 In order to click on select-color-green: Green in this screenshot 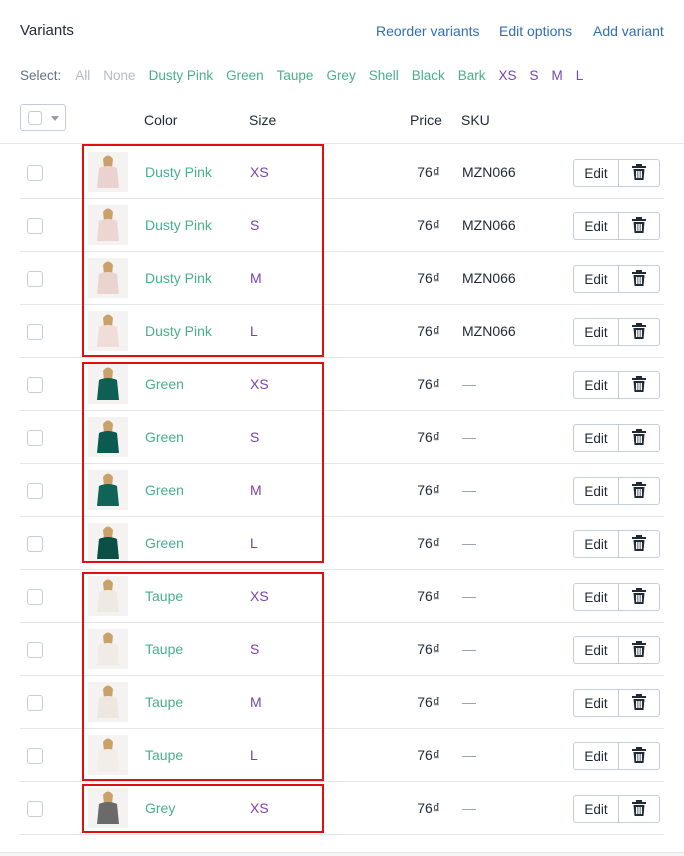, I will do `click(245, 75)`.